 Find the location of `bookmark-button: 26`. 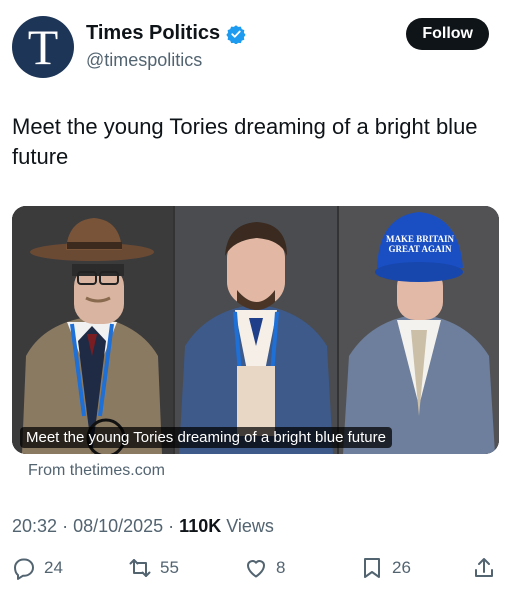

bookmark-button: 26 is located at coordinates (385, 568).